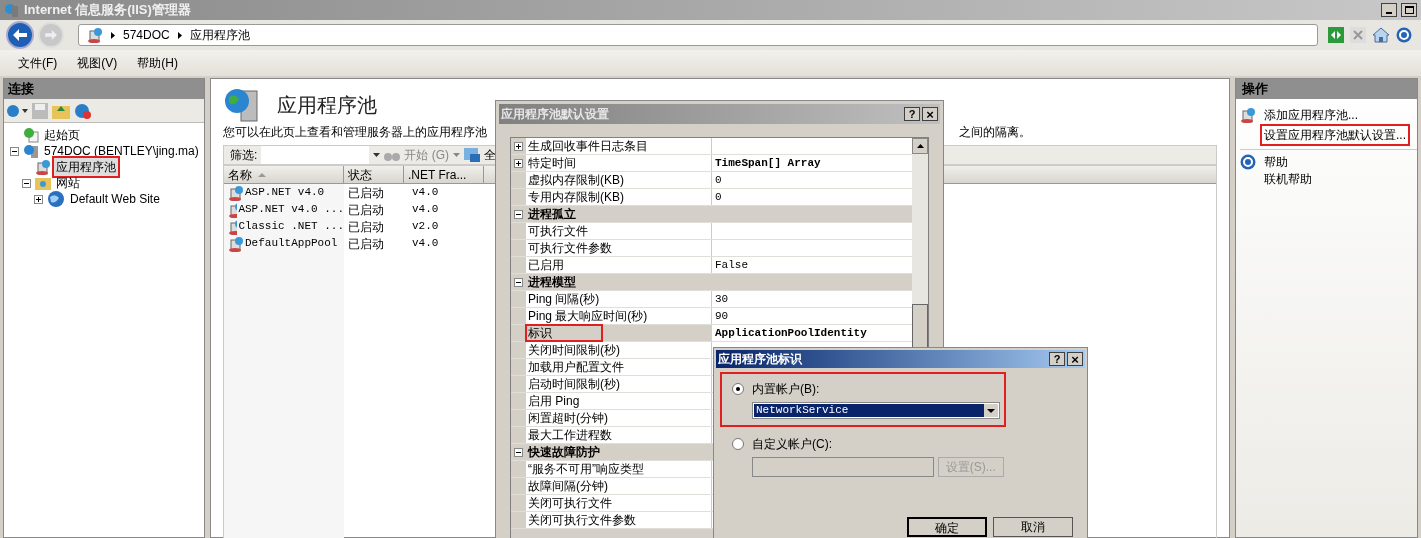 The height and width of the screenshot is (538, 1421). What do you see at coordinates (86, 167) in the screenshot?
I see `tree-item: 应用程序池` at bounding box center [86, 167].